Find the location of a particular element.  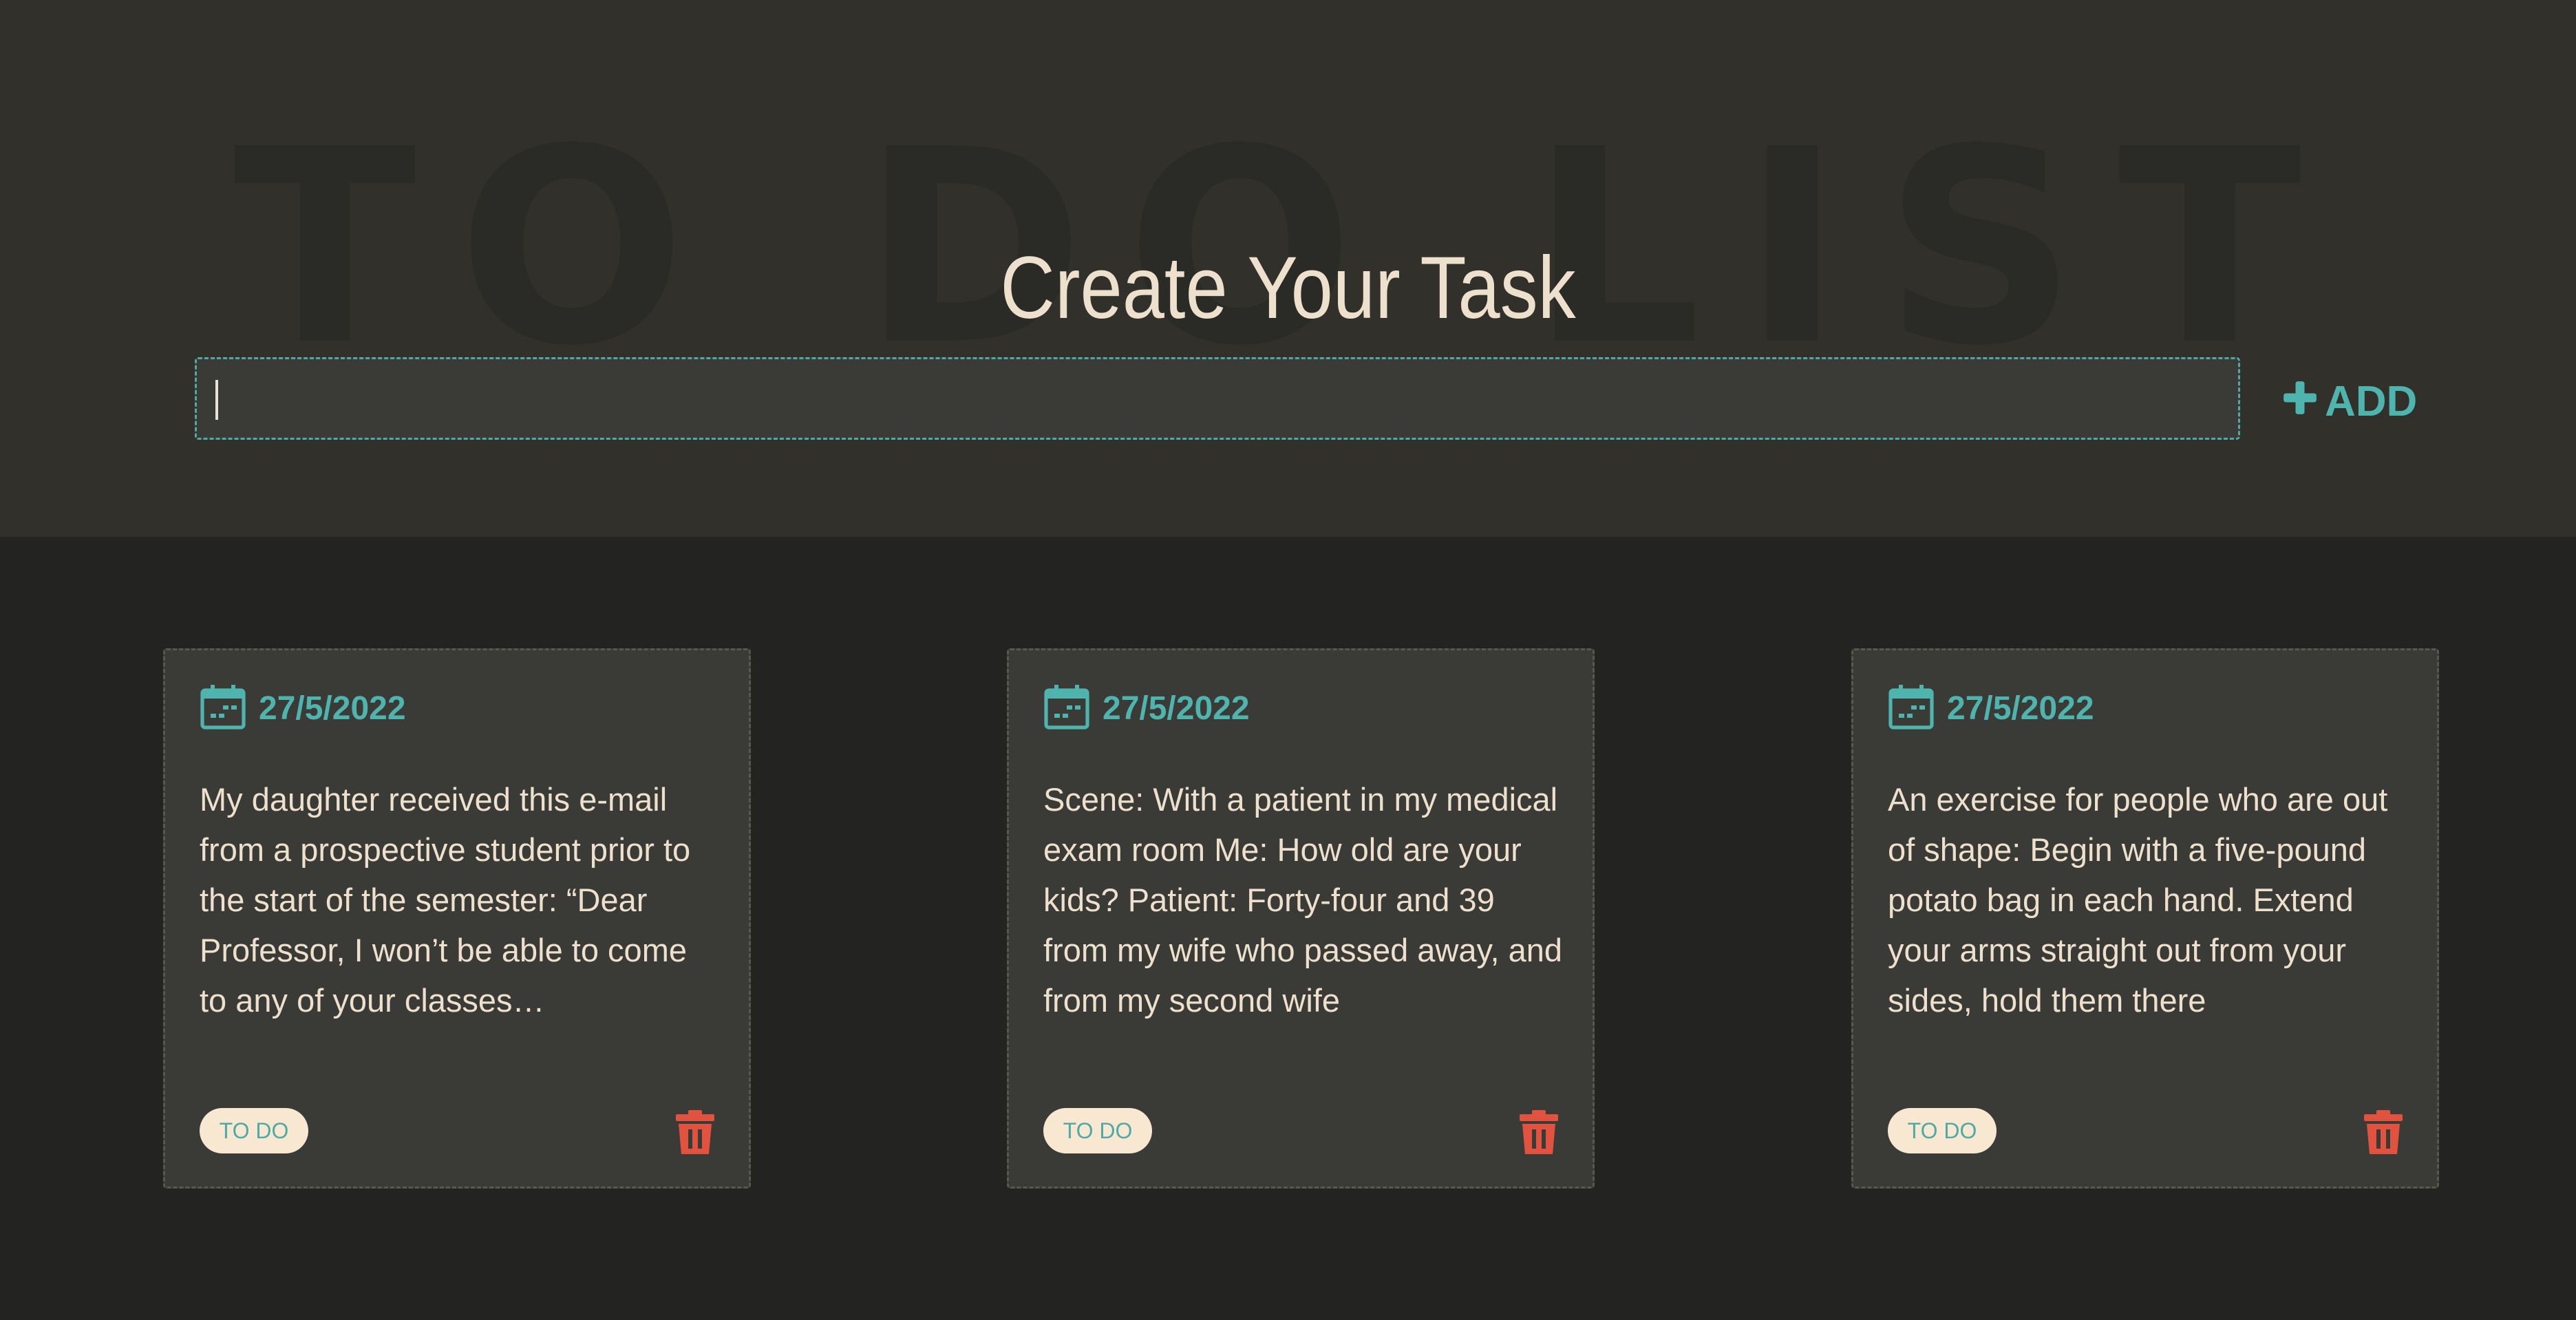

add-button-label: ADD is located at coordinates (2371, 401).